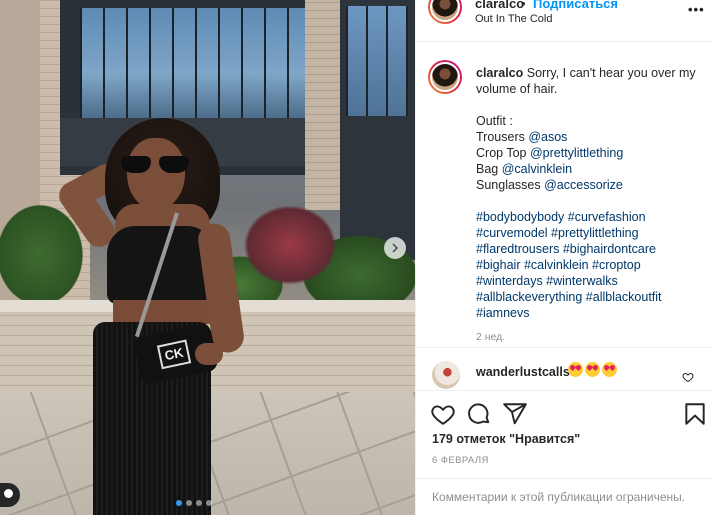 This screenshot has height=515, width=713. Describe the element at coordinates (590, 281) in the screenshot. I see `hashtag-line: #winterdays #winterwalks` at that location.